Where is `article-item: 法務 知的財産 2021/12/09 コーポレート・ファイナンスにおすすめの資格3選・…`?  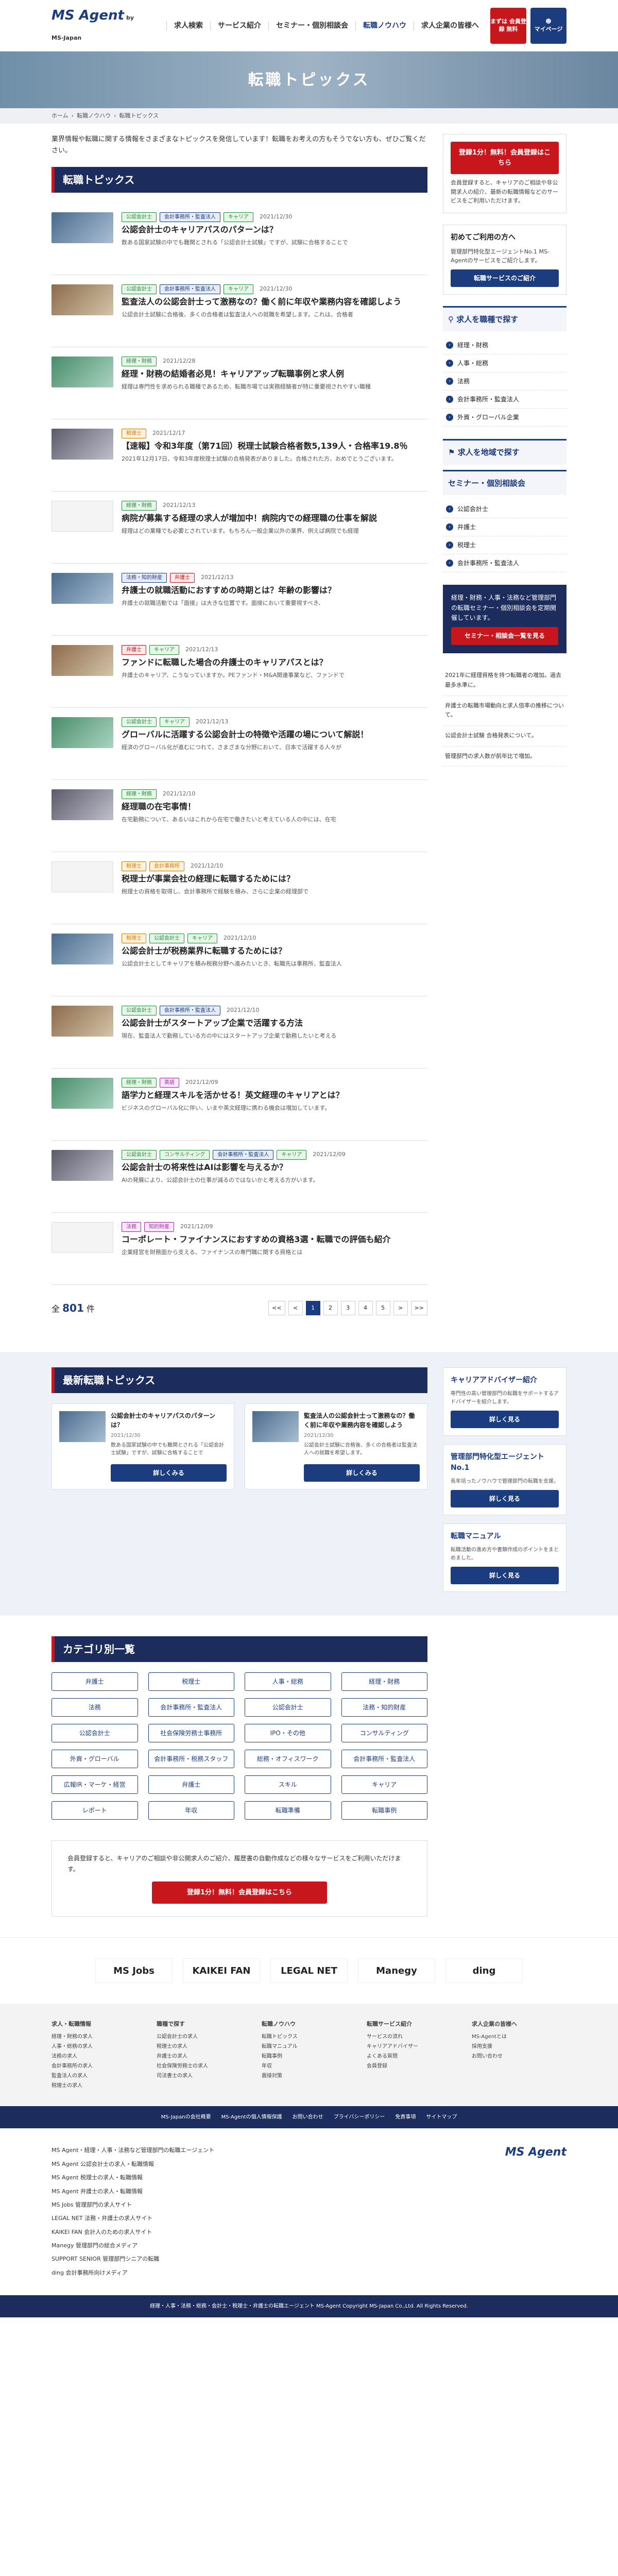
article-item: 法務 知的財産 2021/12/09 コーポレート・ファイナンスにおすすめの資格3選・… is located at coordinates (240, 1249).